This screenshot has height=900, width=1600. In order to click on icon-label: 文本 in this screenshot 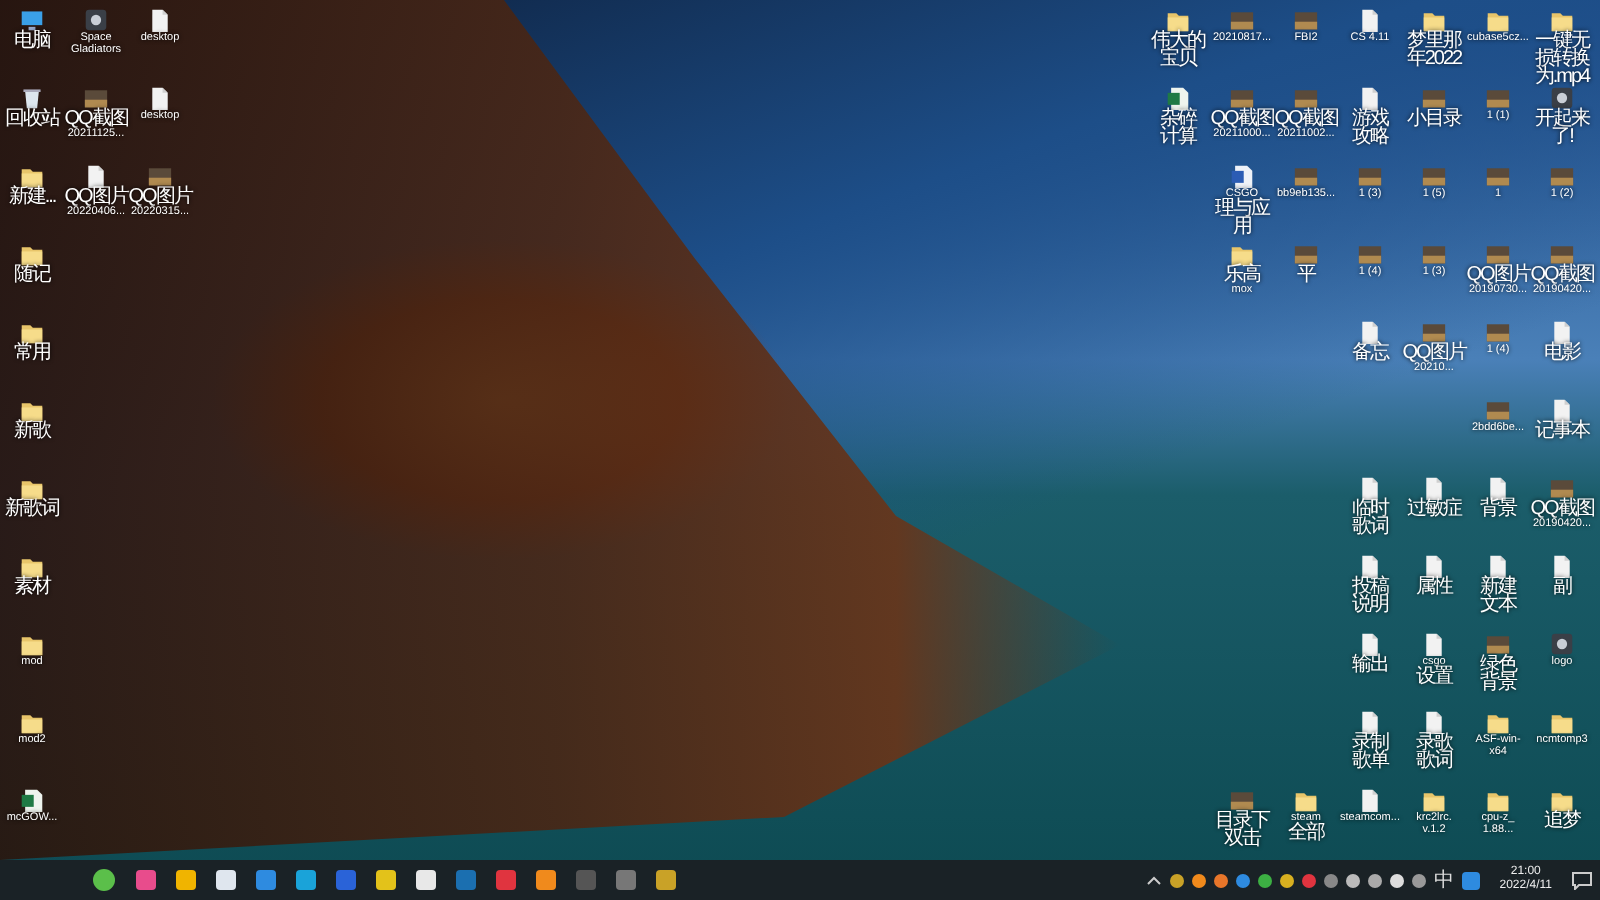, I will do `click(1498, 605)`.